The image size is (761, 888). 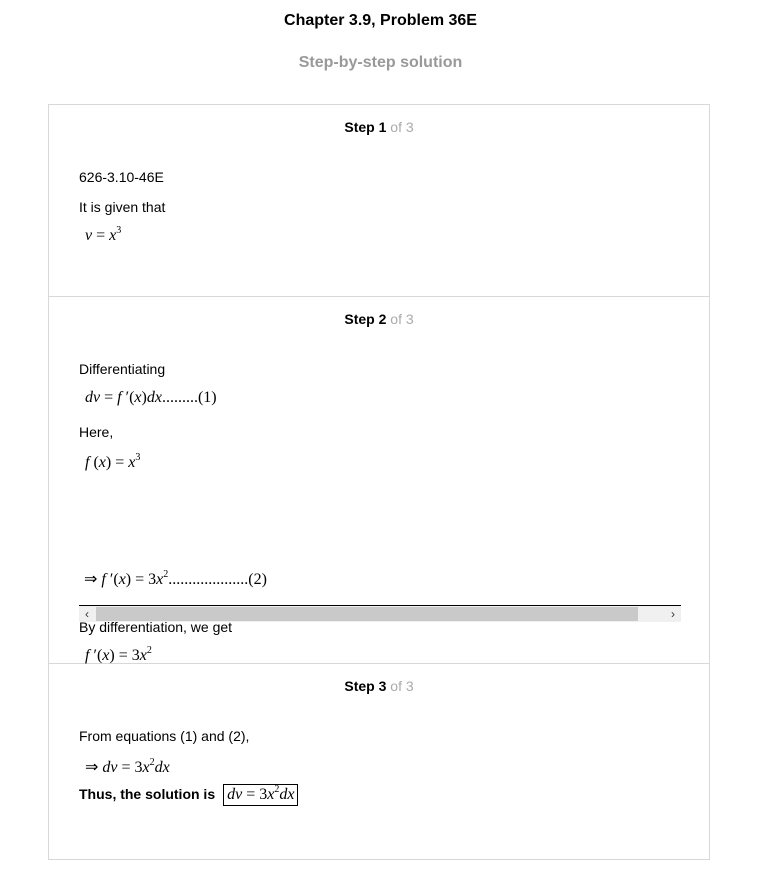 What do you see at coordinates (122, 369) in the screenshot?
I see `differentiating-text: Differentiating` at bounding box center [122, 369].